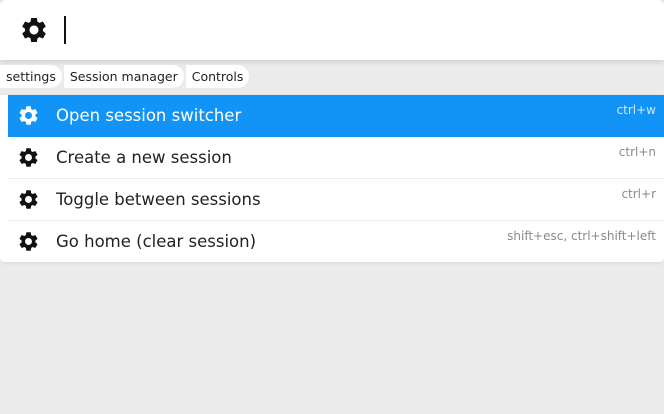 The image size is (664, 414). I want to click on command-label: Open session switcher, so click(149, 115).